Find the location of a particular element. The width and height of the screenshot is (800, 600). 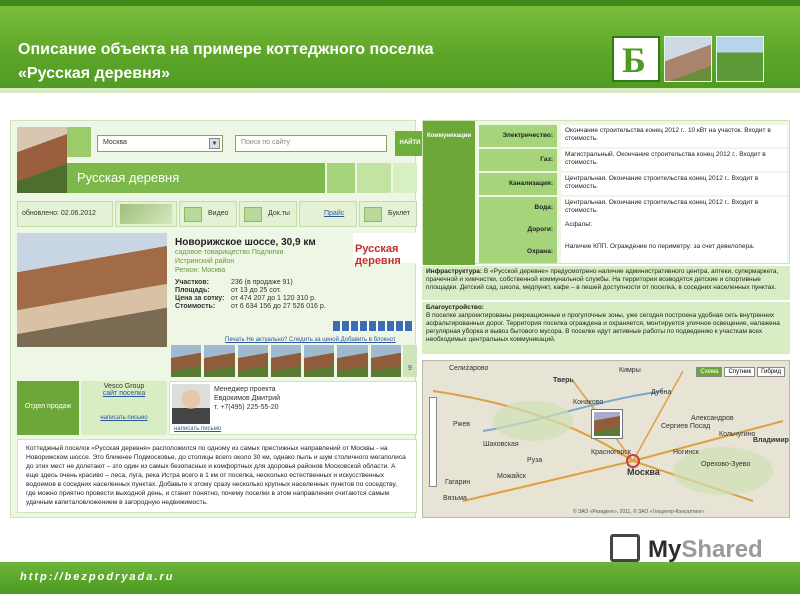

tab-docs-label: Док.ты is located at coordinates (279, 213).